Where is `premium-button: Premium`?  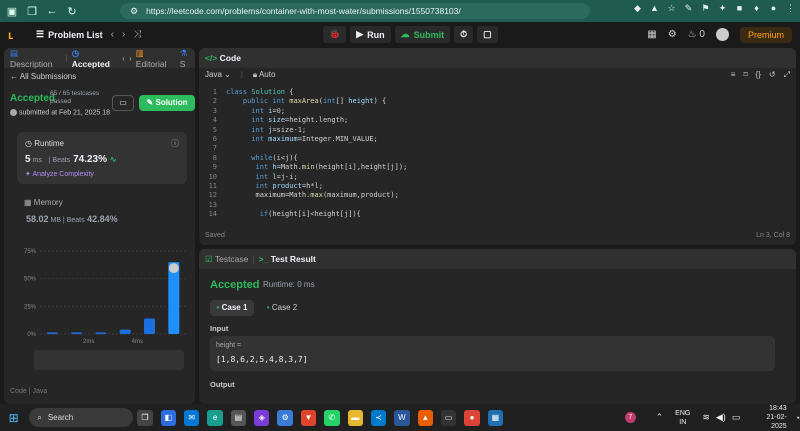
premium-button: Premium is located at coordinates (765, 34).